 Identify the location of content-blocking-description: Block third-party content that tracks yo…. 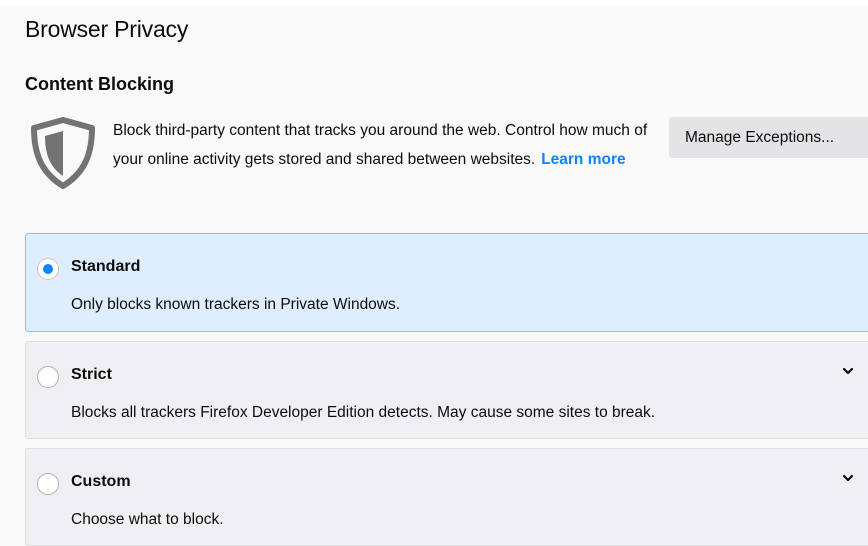
(385, 145).